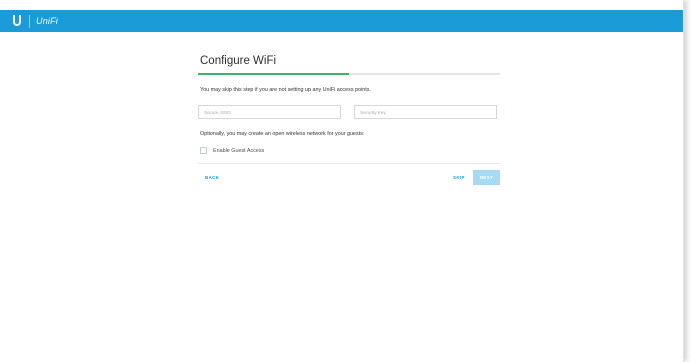  I want to click on guest-access-label: Enable Guest Access, so click(238, 151).